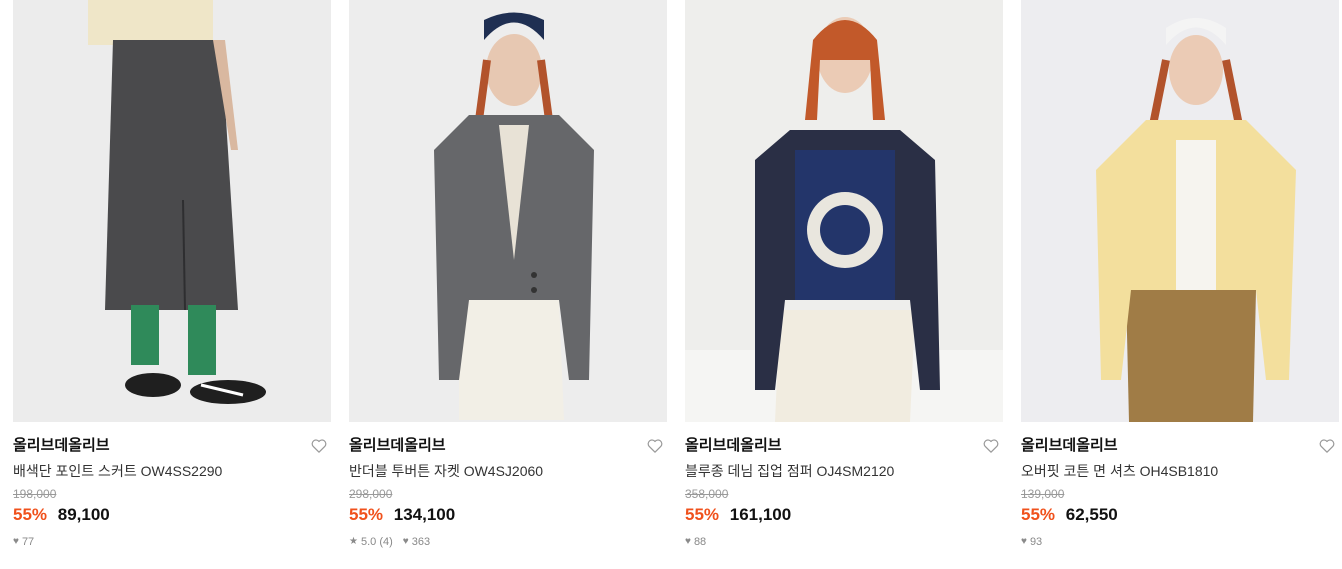 The image size is (1342, 569). Describe the element at coordinates (1043, 494) in the screenshot. I see `original-price: 139,000` at that location.